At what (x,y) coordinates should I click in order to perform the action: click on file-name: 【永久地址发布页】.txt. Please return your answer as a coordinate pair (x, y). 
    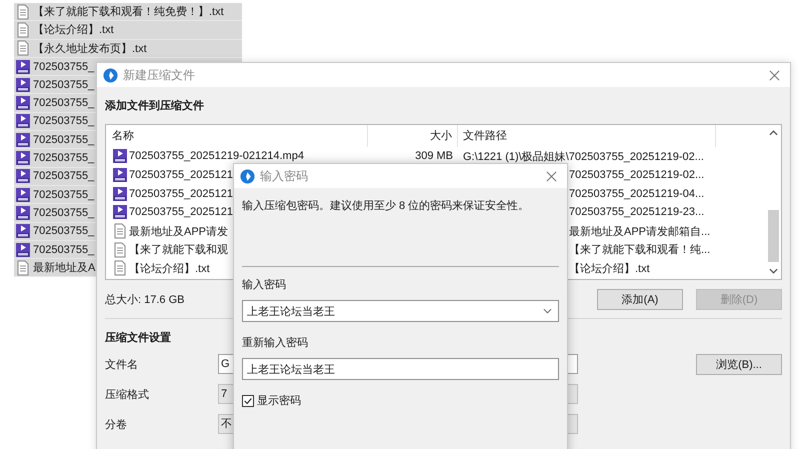
    Looking at the image, I should click on (90, 49).